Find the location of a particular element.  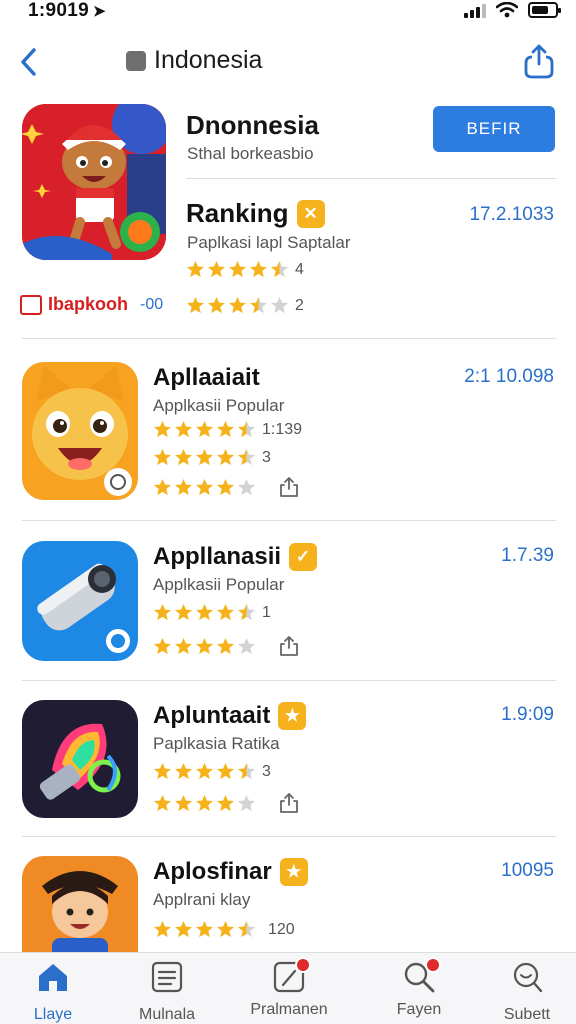

tab-updates: Pralmanen is located at coordinates (289, 988).